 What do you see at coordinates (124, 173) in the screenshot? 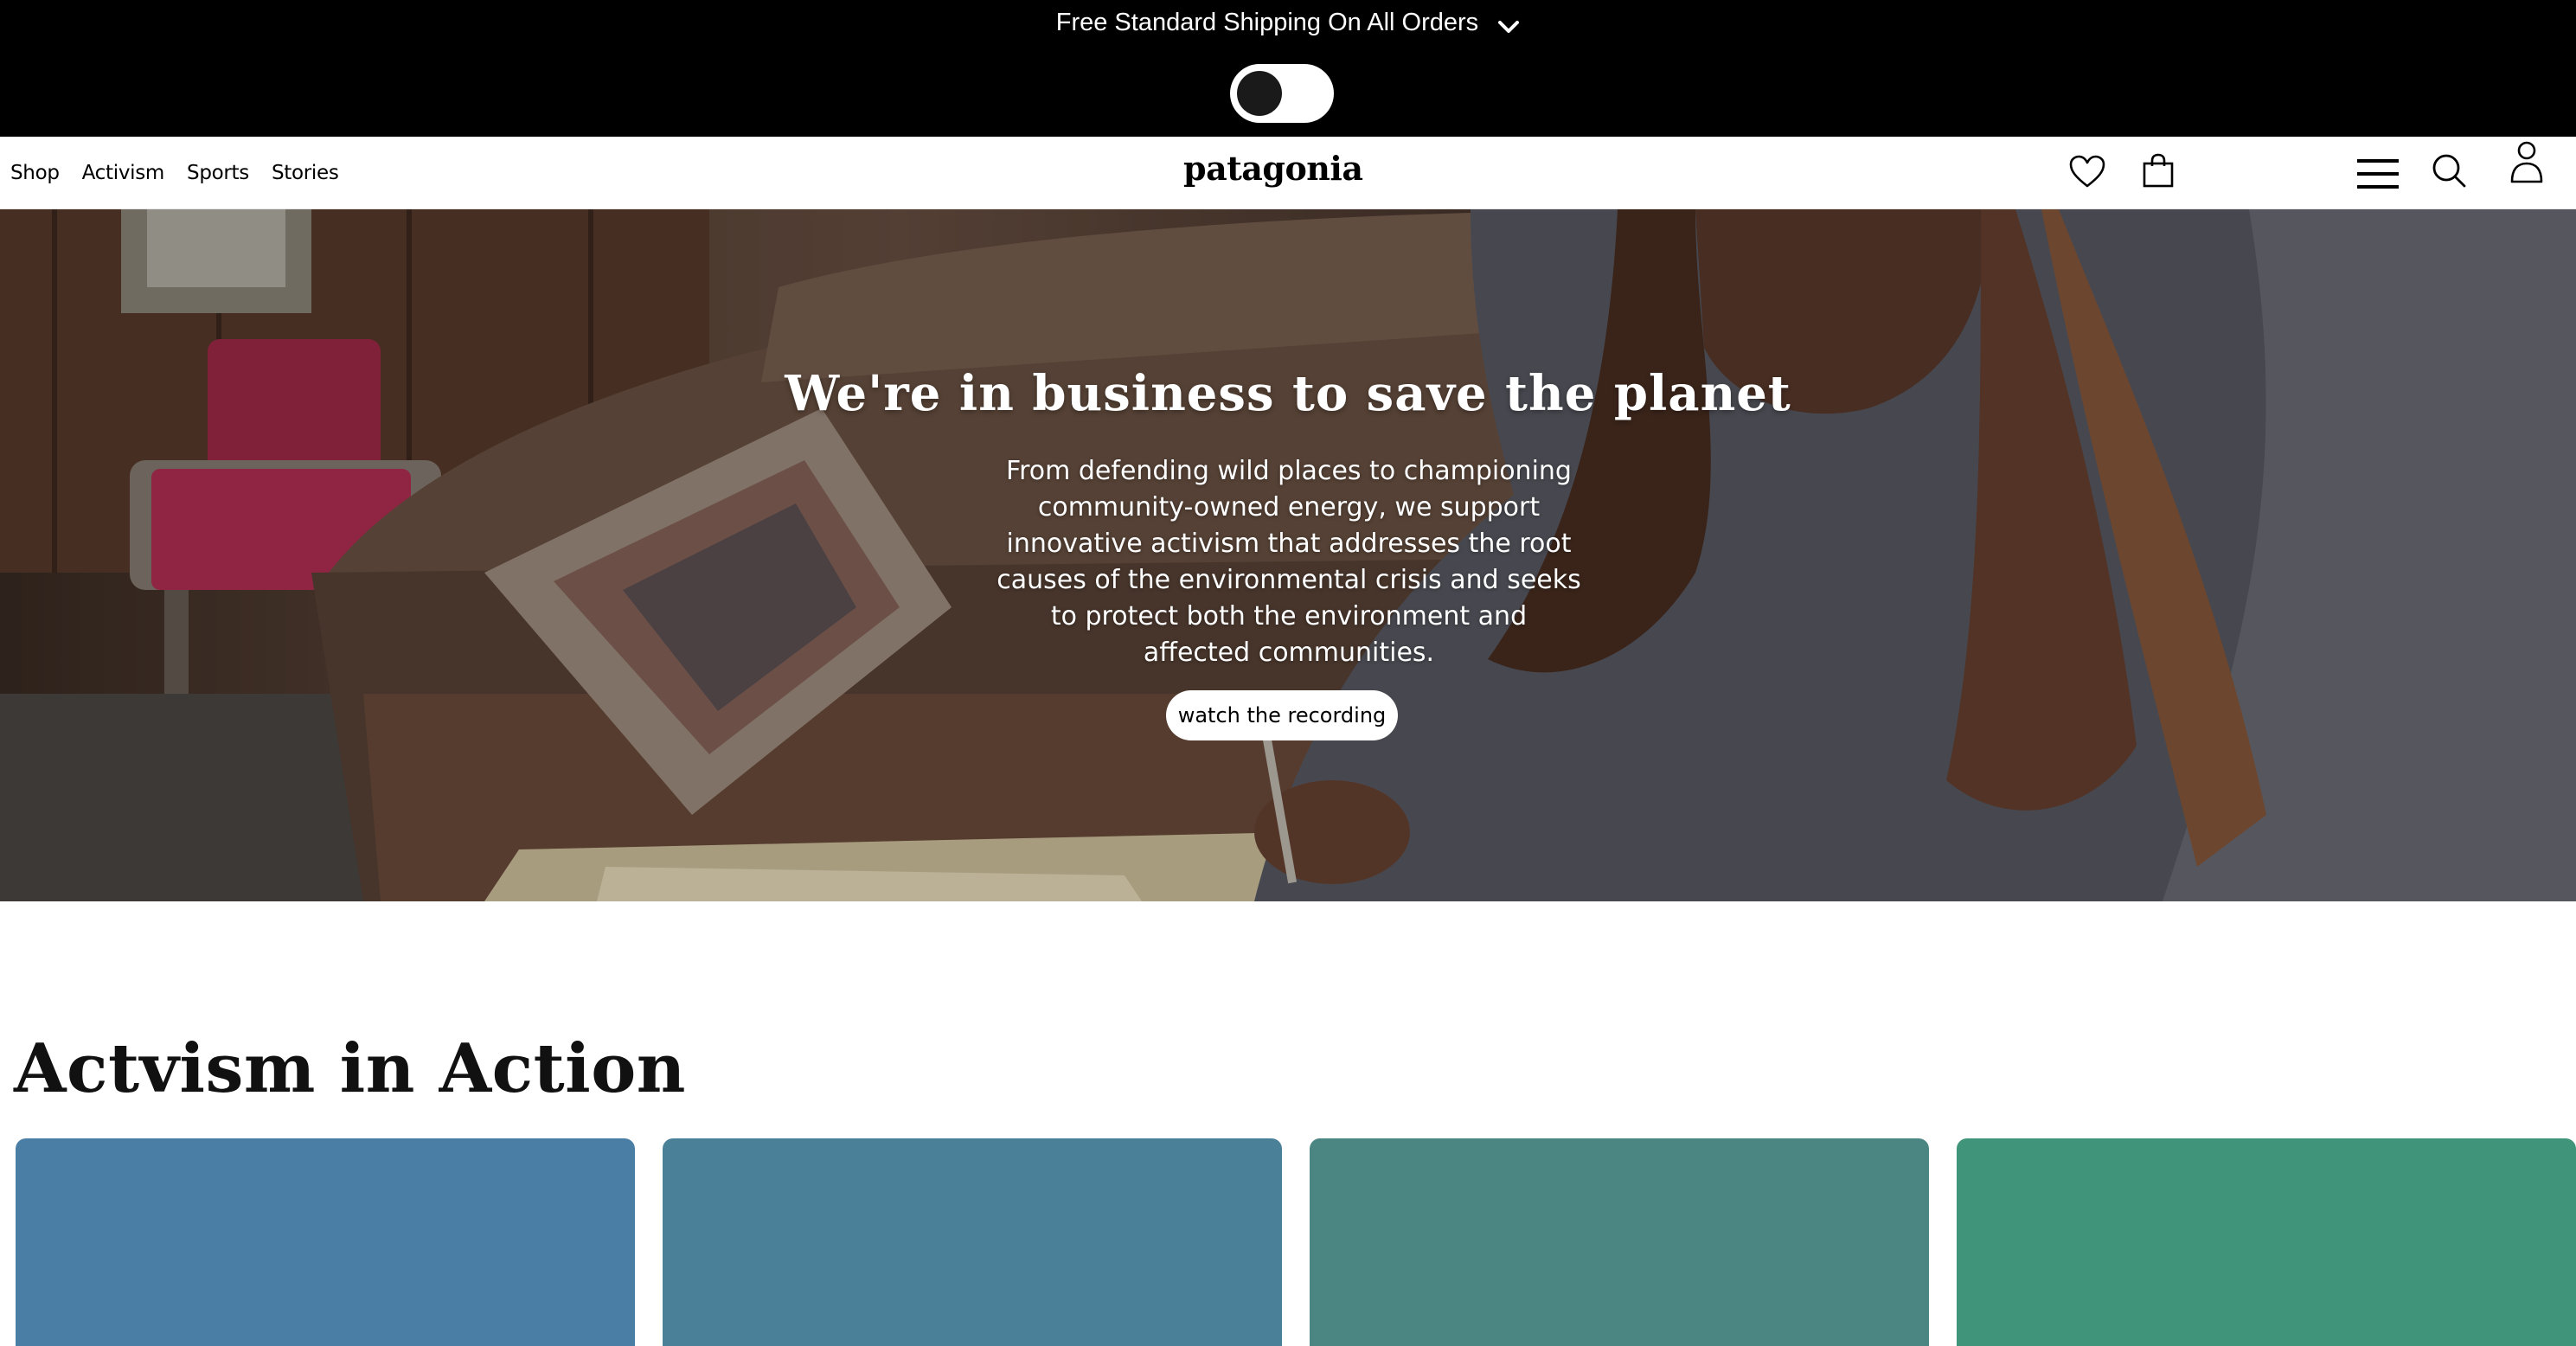
I see `nav-activism: Activism` at bounding box center [124, 173].